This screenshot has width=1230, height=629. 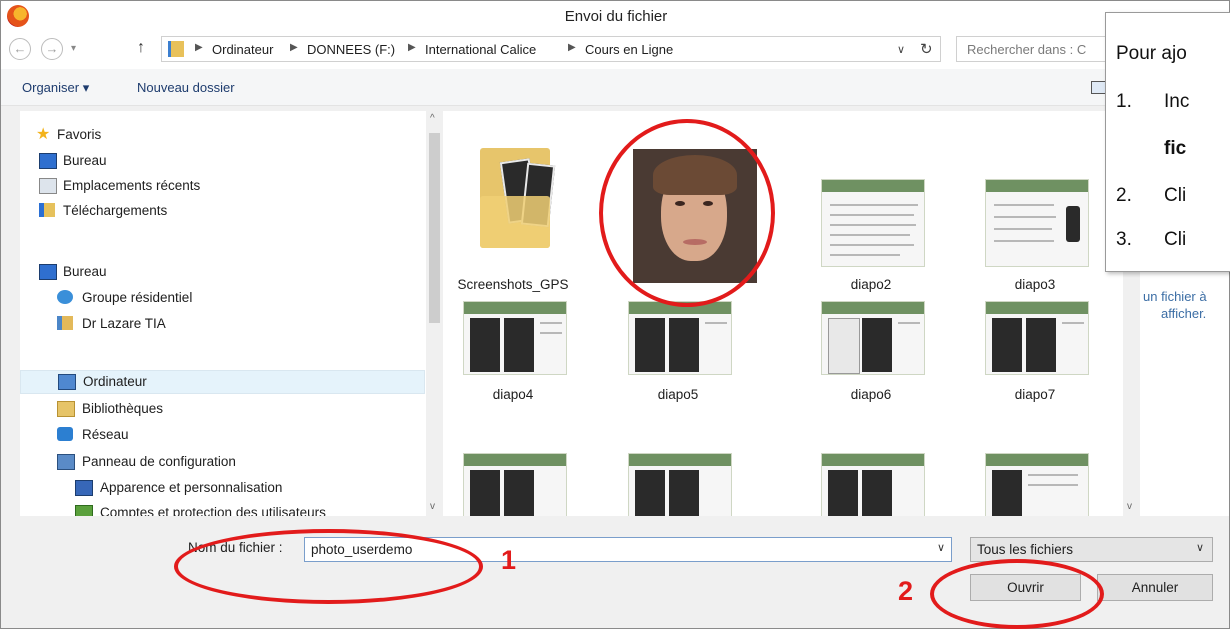 I want to click on filename-highlight-ring, so click(x=328, y=566).